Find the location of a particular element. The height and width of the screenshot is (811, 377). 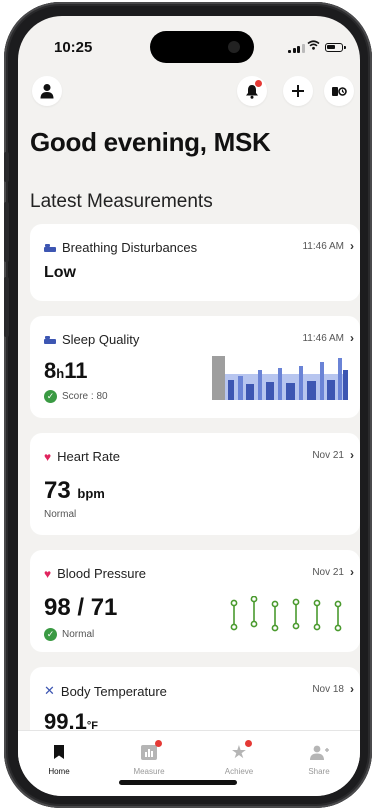

blood-pressure-range-chart is located at coordinates (286, 614).